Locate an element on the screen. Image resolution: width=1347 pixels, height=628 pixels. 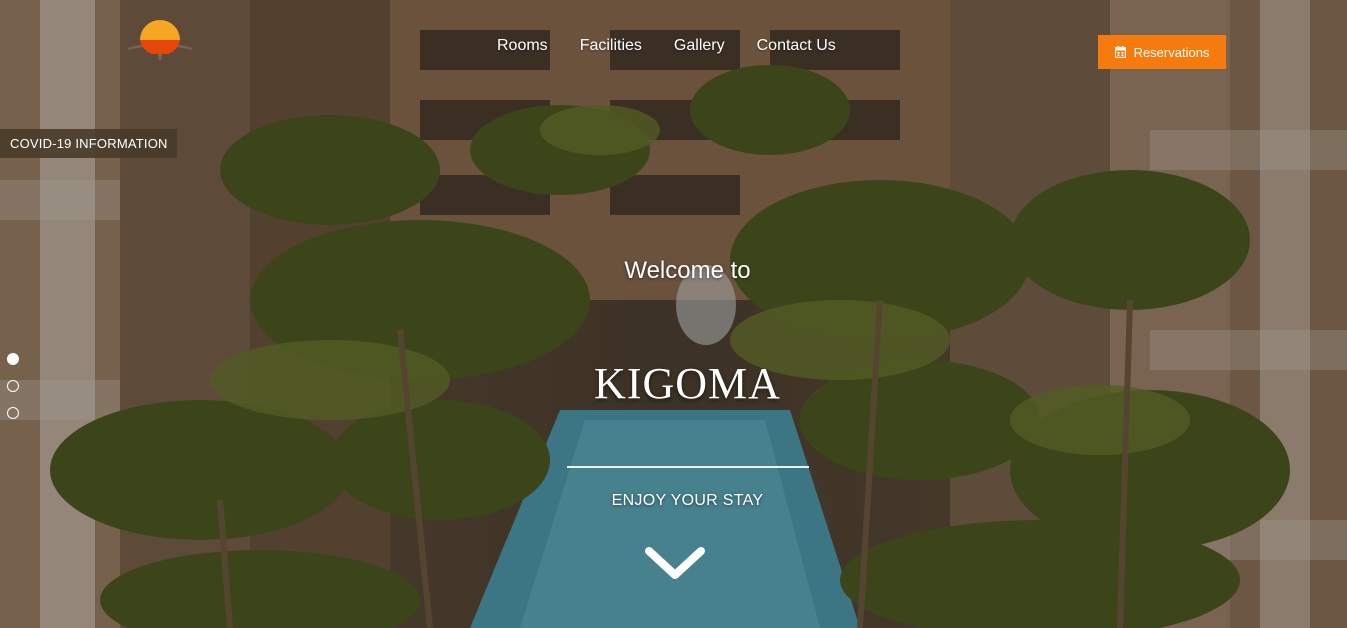
hero-welcome-text: Welcome to is located at coordinates (687, 270).